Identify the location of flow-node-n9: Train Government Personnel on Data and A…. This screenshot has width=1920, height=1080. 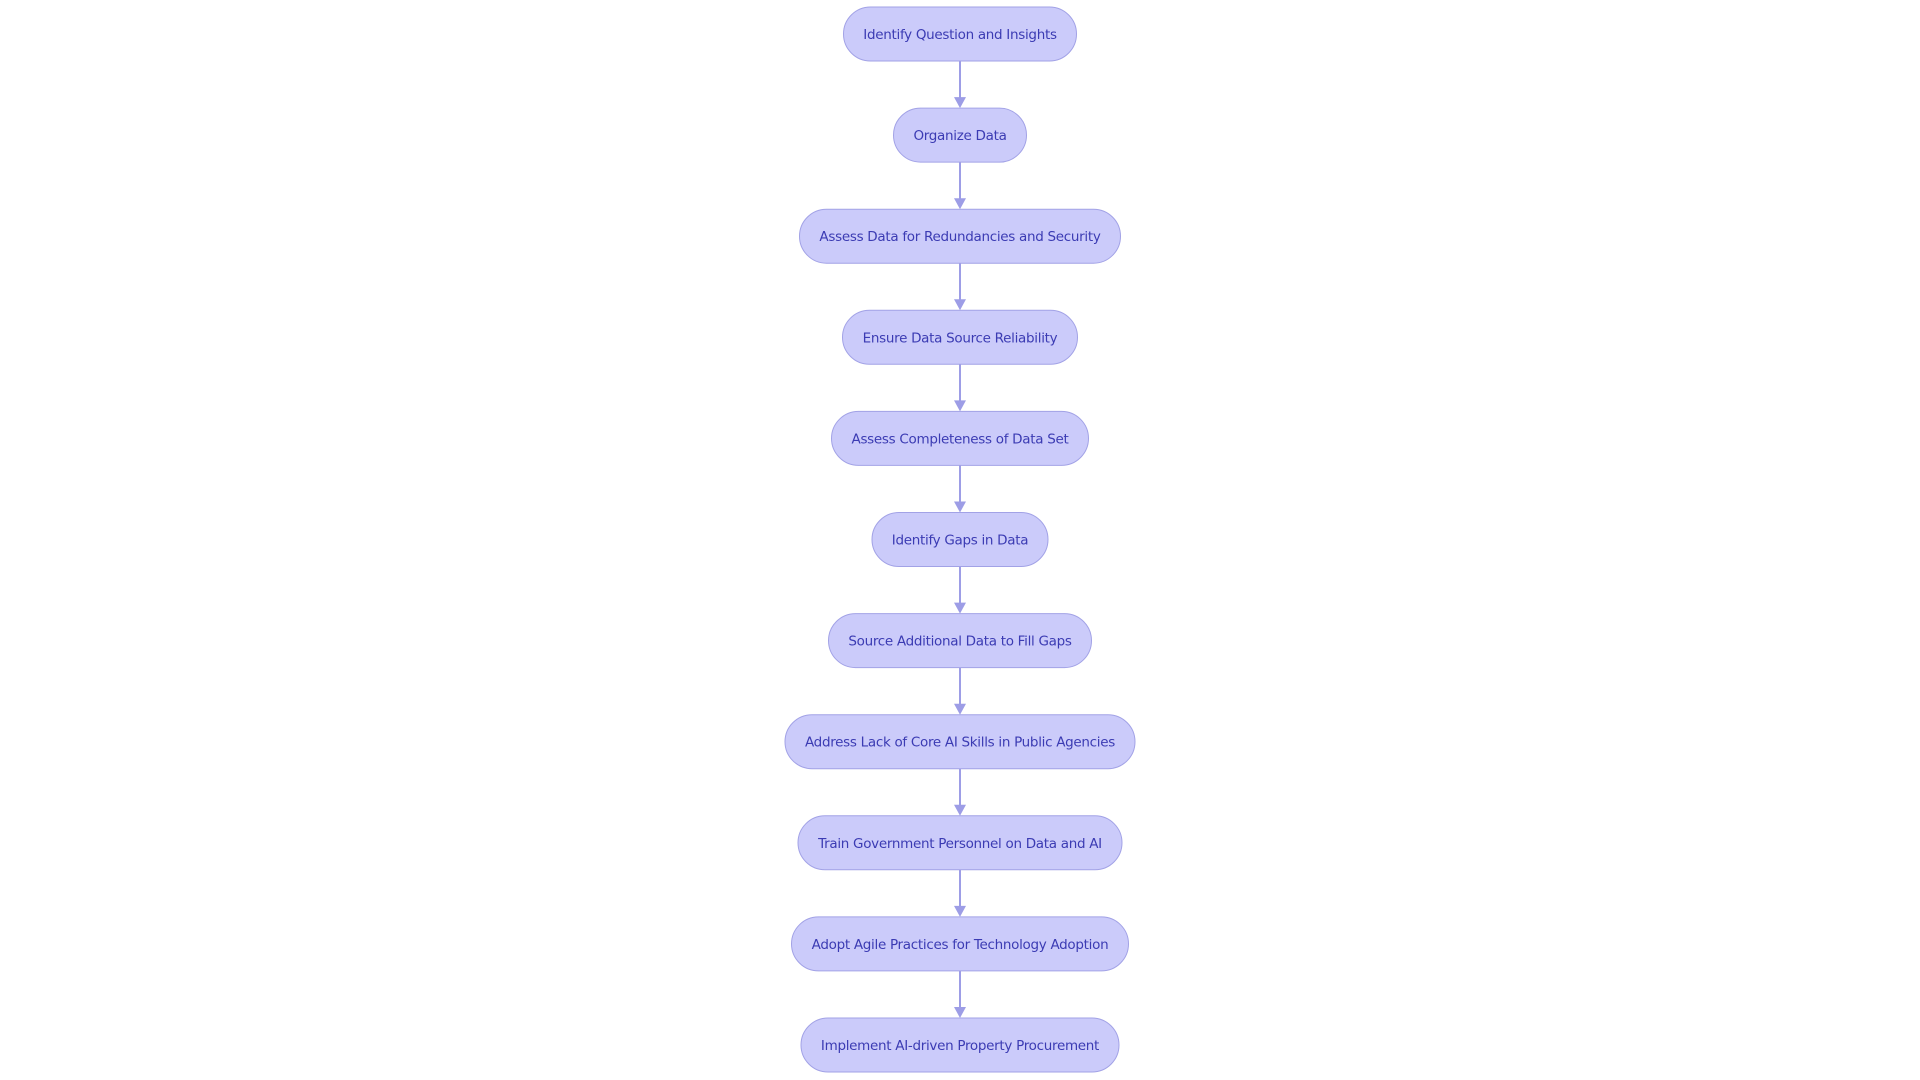
(960, 843).